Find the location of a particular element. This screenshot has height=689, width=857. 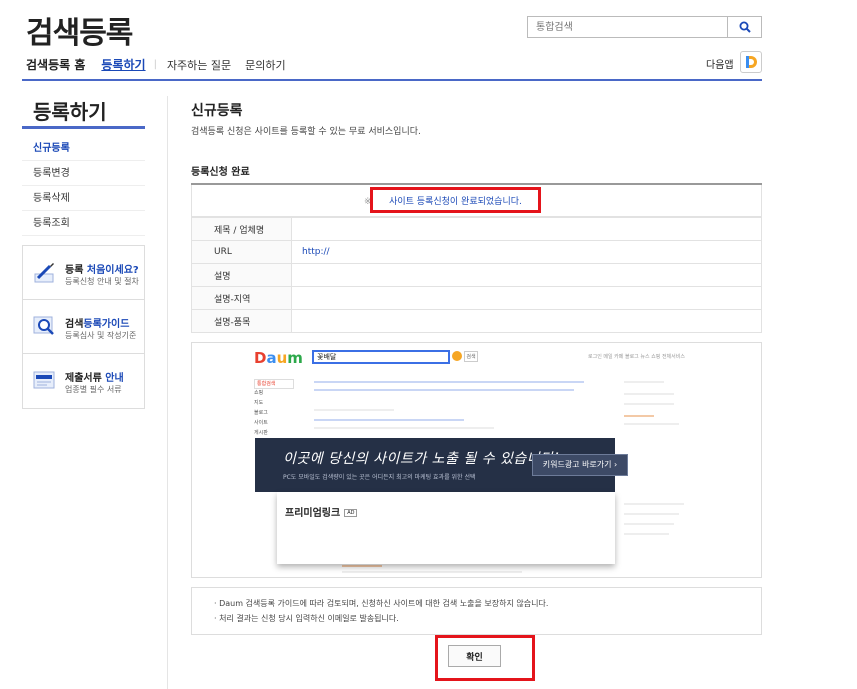

completion-message: 사이트 등록신청이 완료되었습니다. is located at coordinates (455, 201).